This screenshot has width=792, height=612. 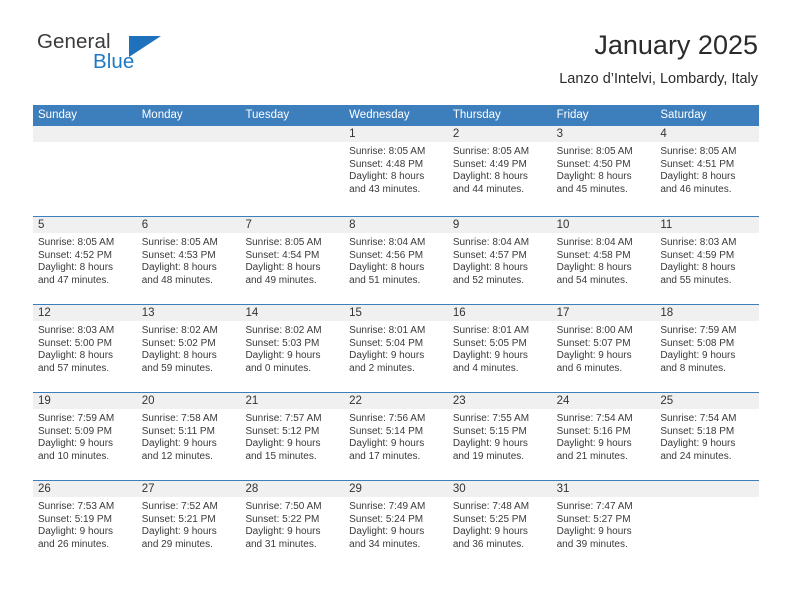 What do you see at coordinates (603, 313) in the screenshot?
I see `day-number: 17` at bounding box center [603, 313].